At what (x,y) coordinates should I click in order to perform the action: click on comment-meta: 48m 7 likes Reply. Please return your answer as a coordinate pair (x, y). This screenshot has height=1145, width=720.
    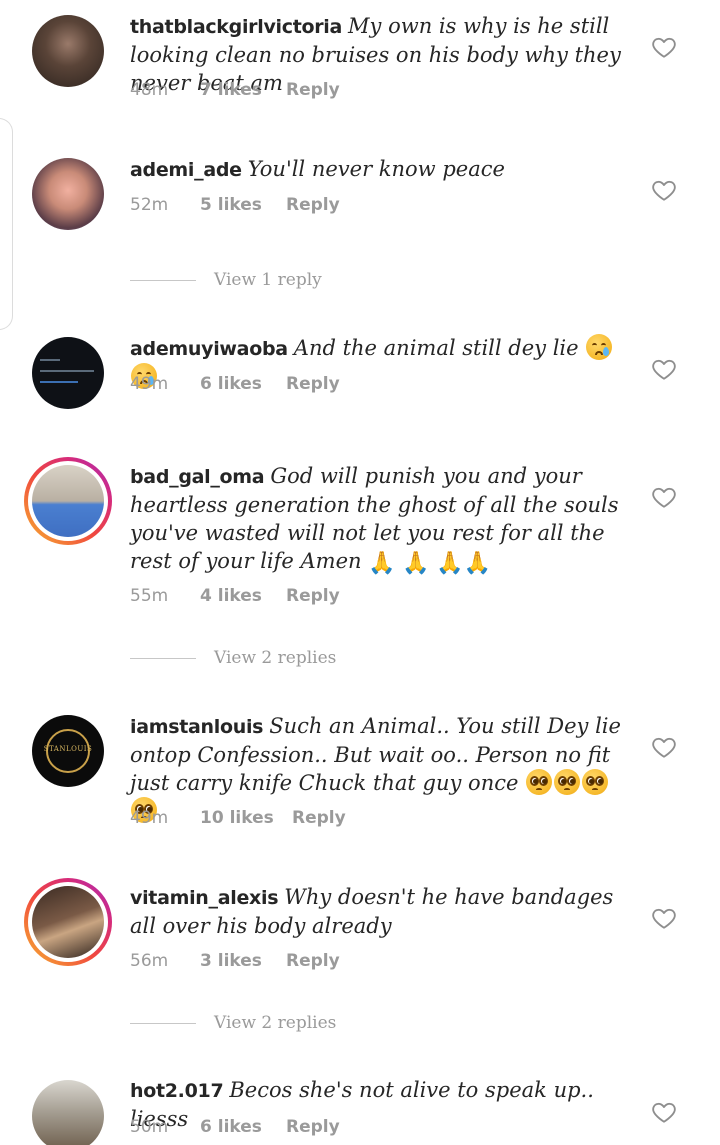
    Looking at the image, I should click on (235, 90).